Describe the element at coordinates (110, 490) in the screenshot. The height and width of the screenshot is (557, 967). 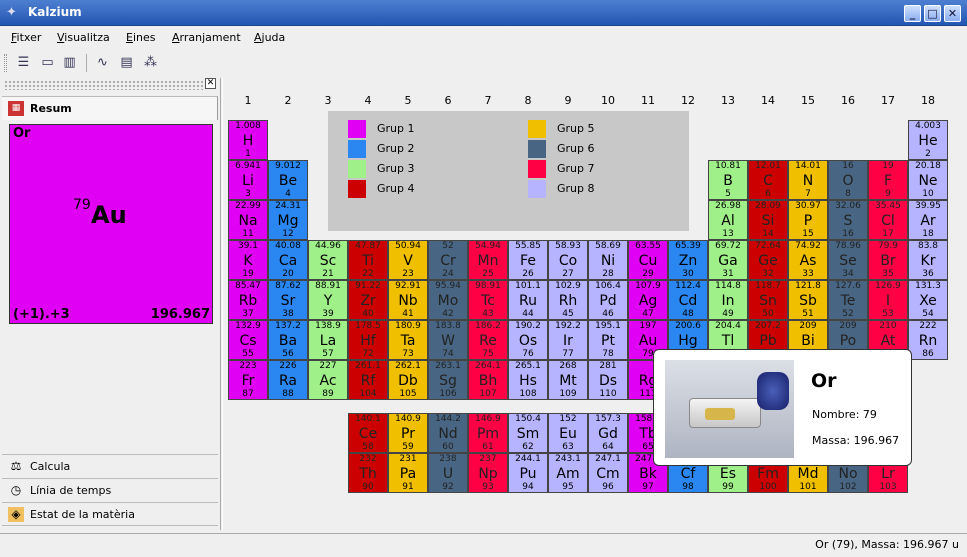
I see `tab-timeline: ◷ Línia de temps` at that location.